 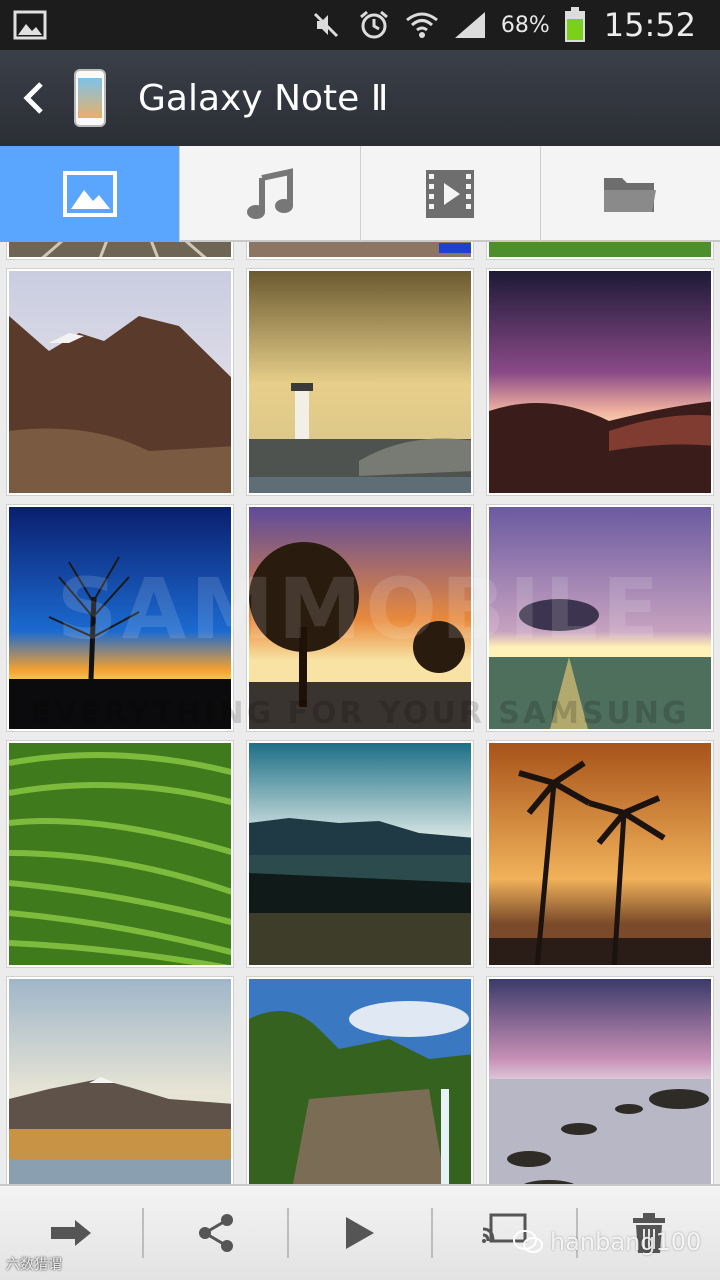 I want to click on back-button, so click(x=34, y=98).